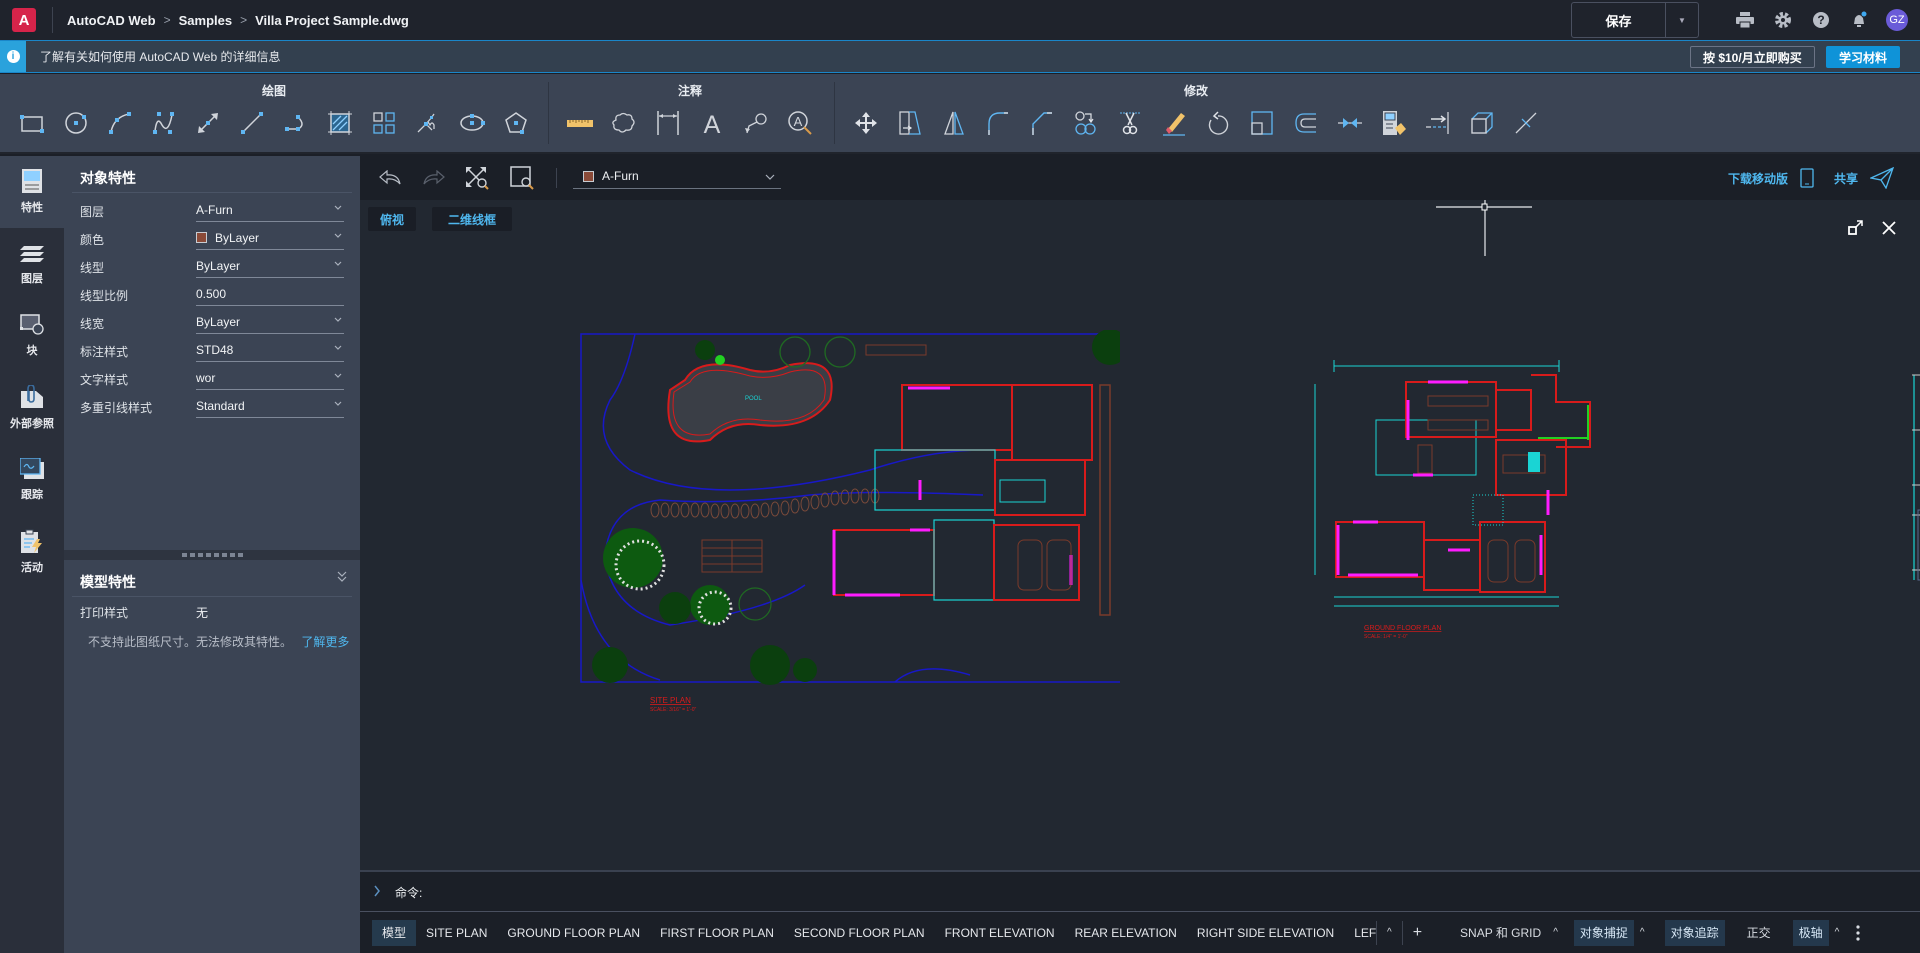 The height and width of the screenshot is (953, 1920). I want to click on dimstyle-dropdown: STD48, so click(270, 350).